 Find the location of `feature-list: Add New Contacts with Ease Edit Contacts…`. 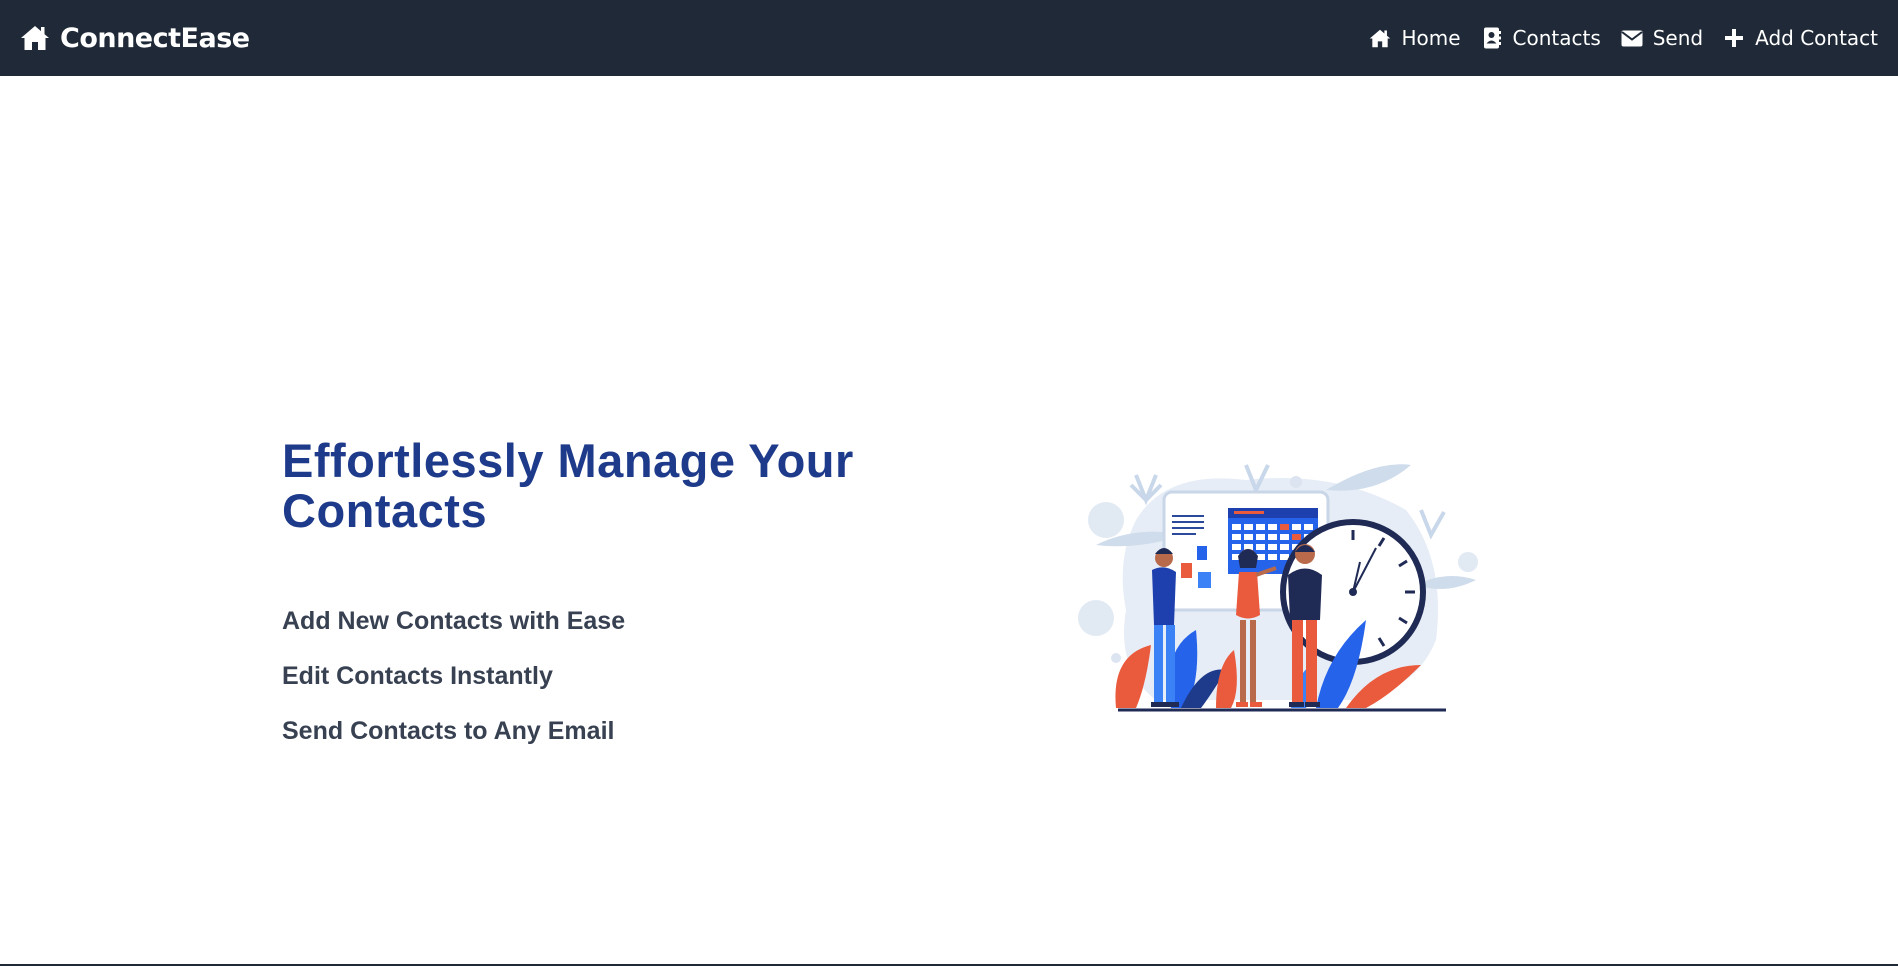

feature-list: Add New Contacts with Ease Edit Contacts… is located at coordinates (453, 685).